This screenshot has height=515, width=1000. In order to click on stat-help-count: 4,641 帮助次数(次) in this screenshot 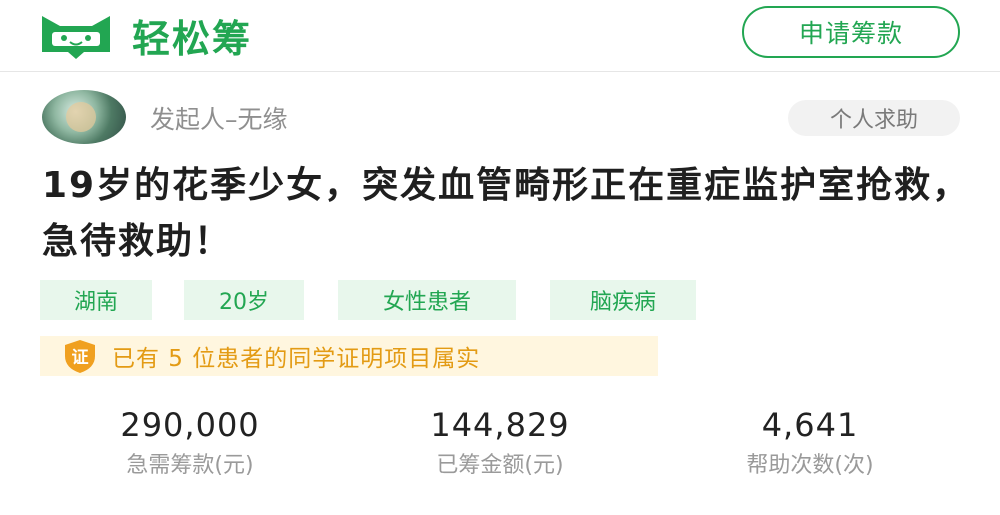, I will do `click(810, 442)`.